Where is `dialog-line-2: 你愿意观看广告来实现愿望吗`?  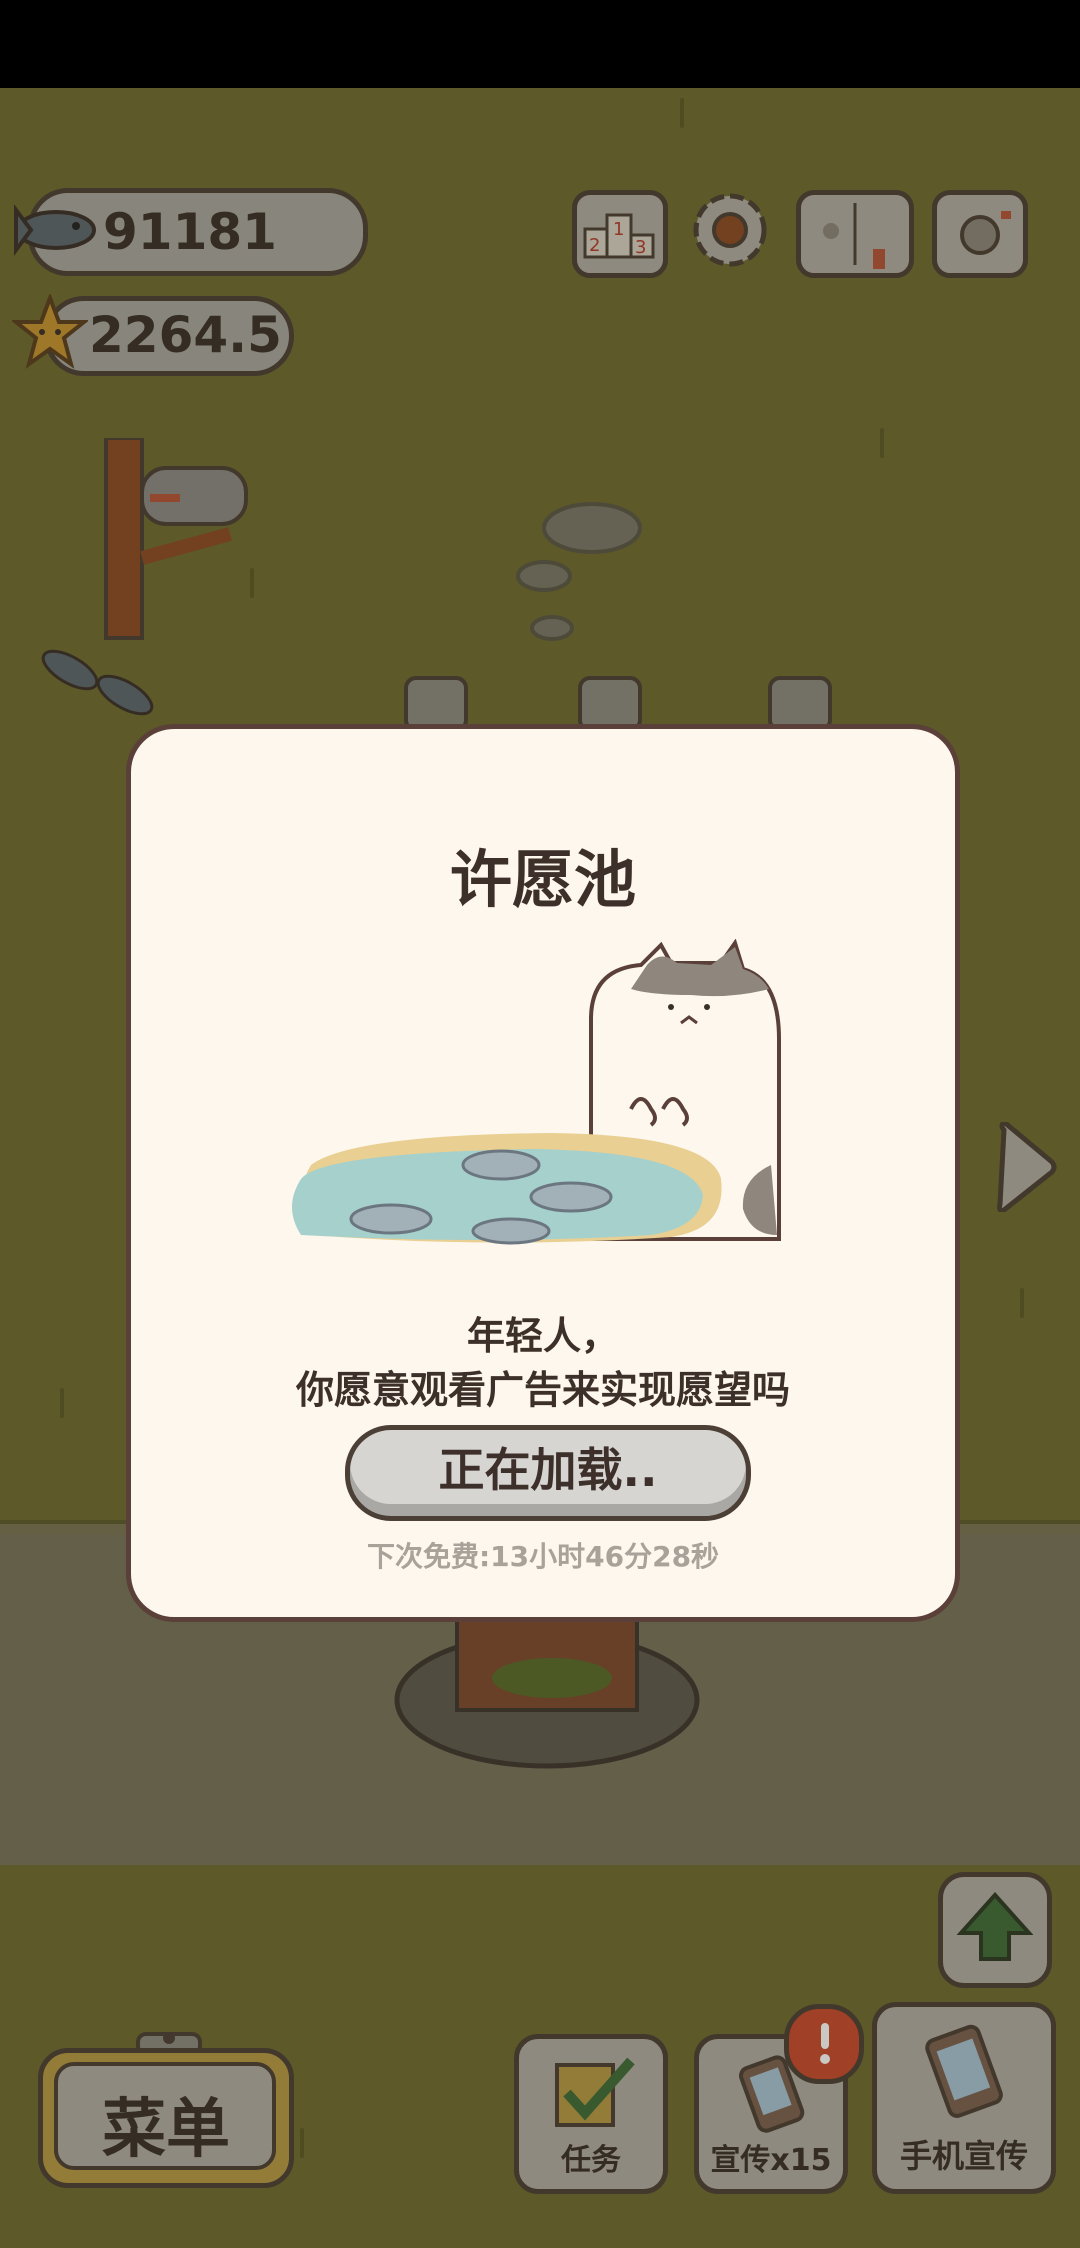 dialog-line-2: 你愿意观看广告来实现愿望吗 is located at coordinates (542, 1390).